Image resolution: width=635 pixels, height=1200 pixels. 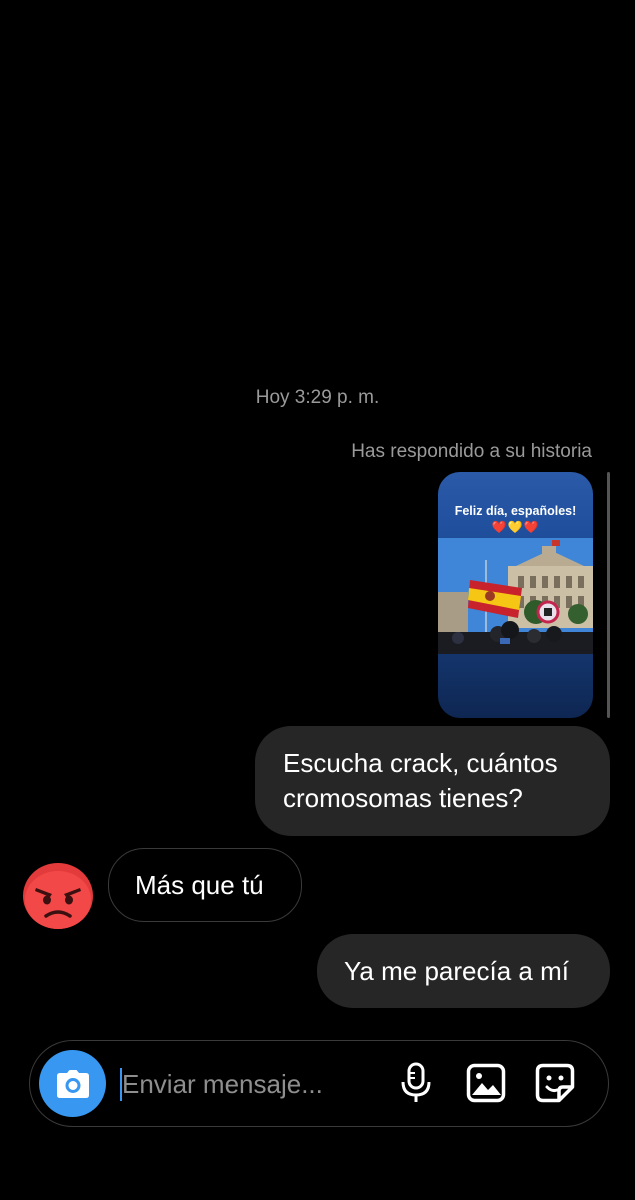 I want to click on message-timestamp: Hoy 3:29 p. m., so click(x=317, y=397).